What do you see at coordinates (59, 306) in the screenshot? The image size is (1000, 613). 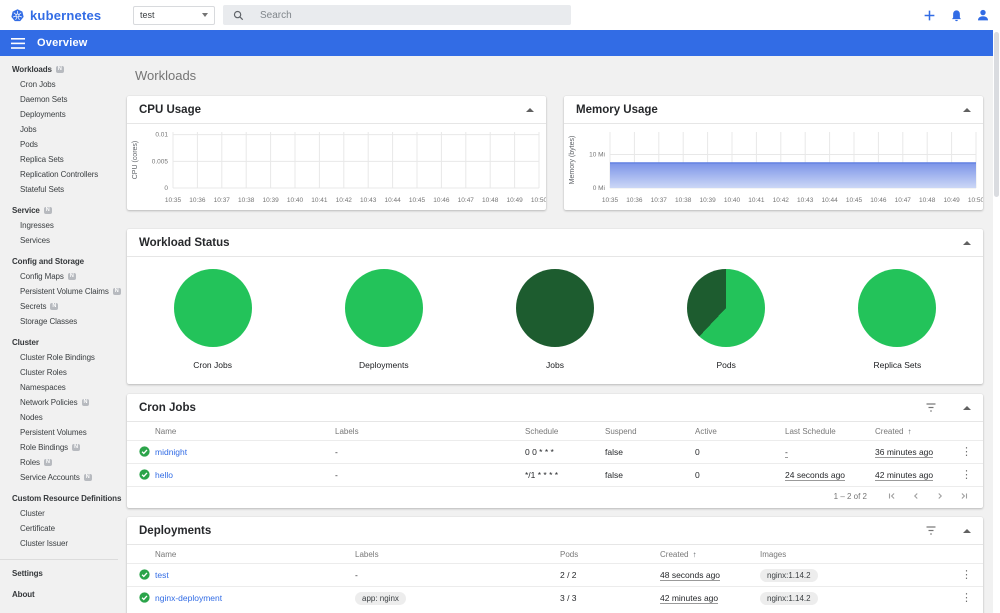 I see `sidebar-item-secrets: Secrets N` at bounding box center [59, 306].